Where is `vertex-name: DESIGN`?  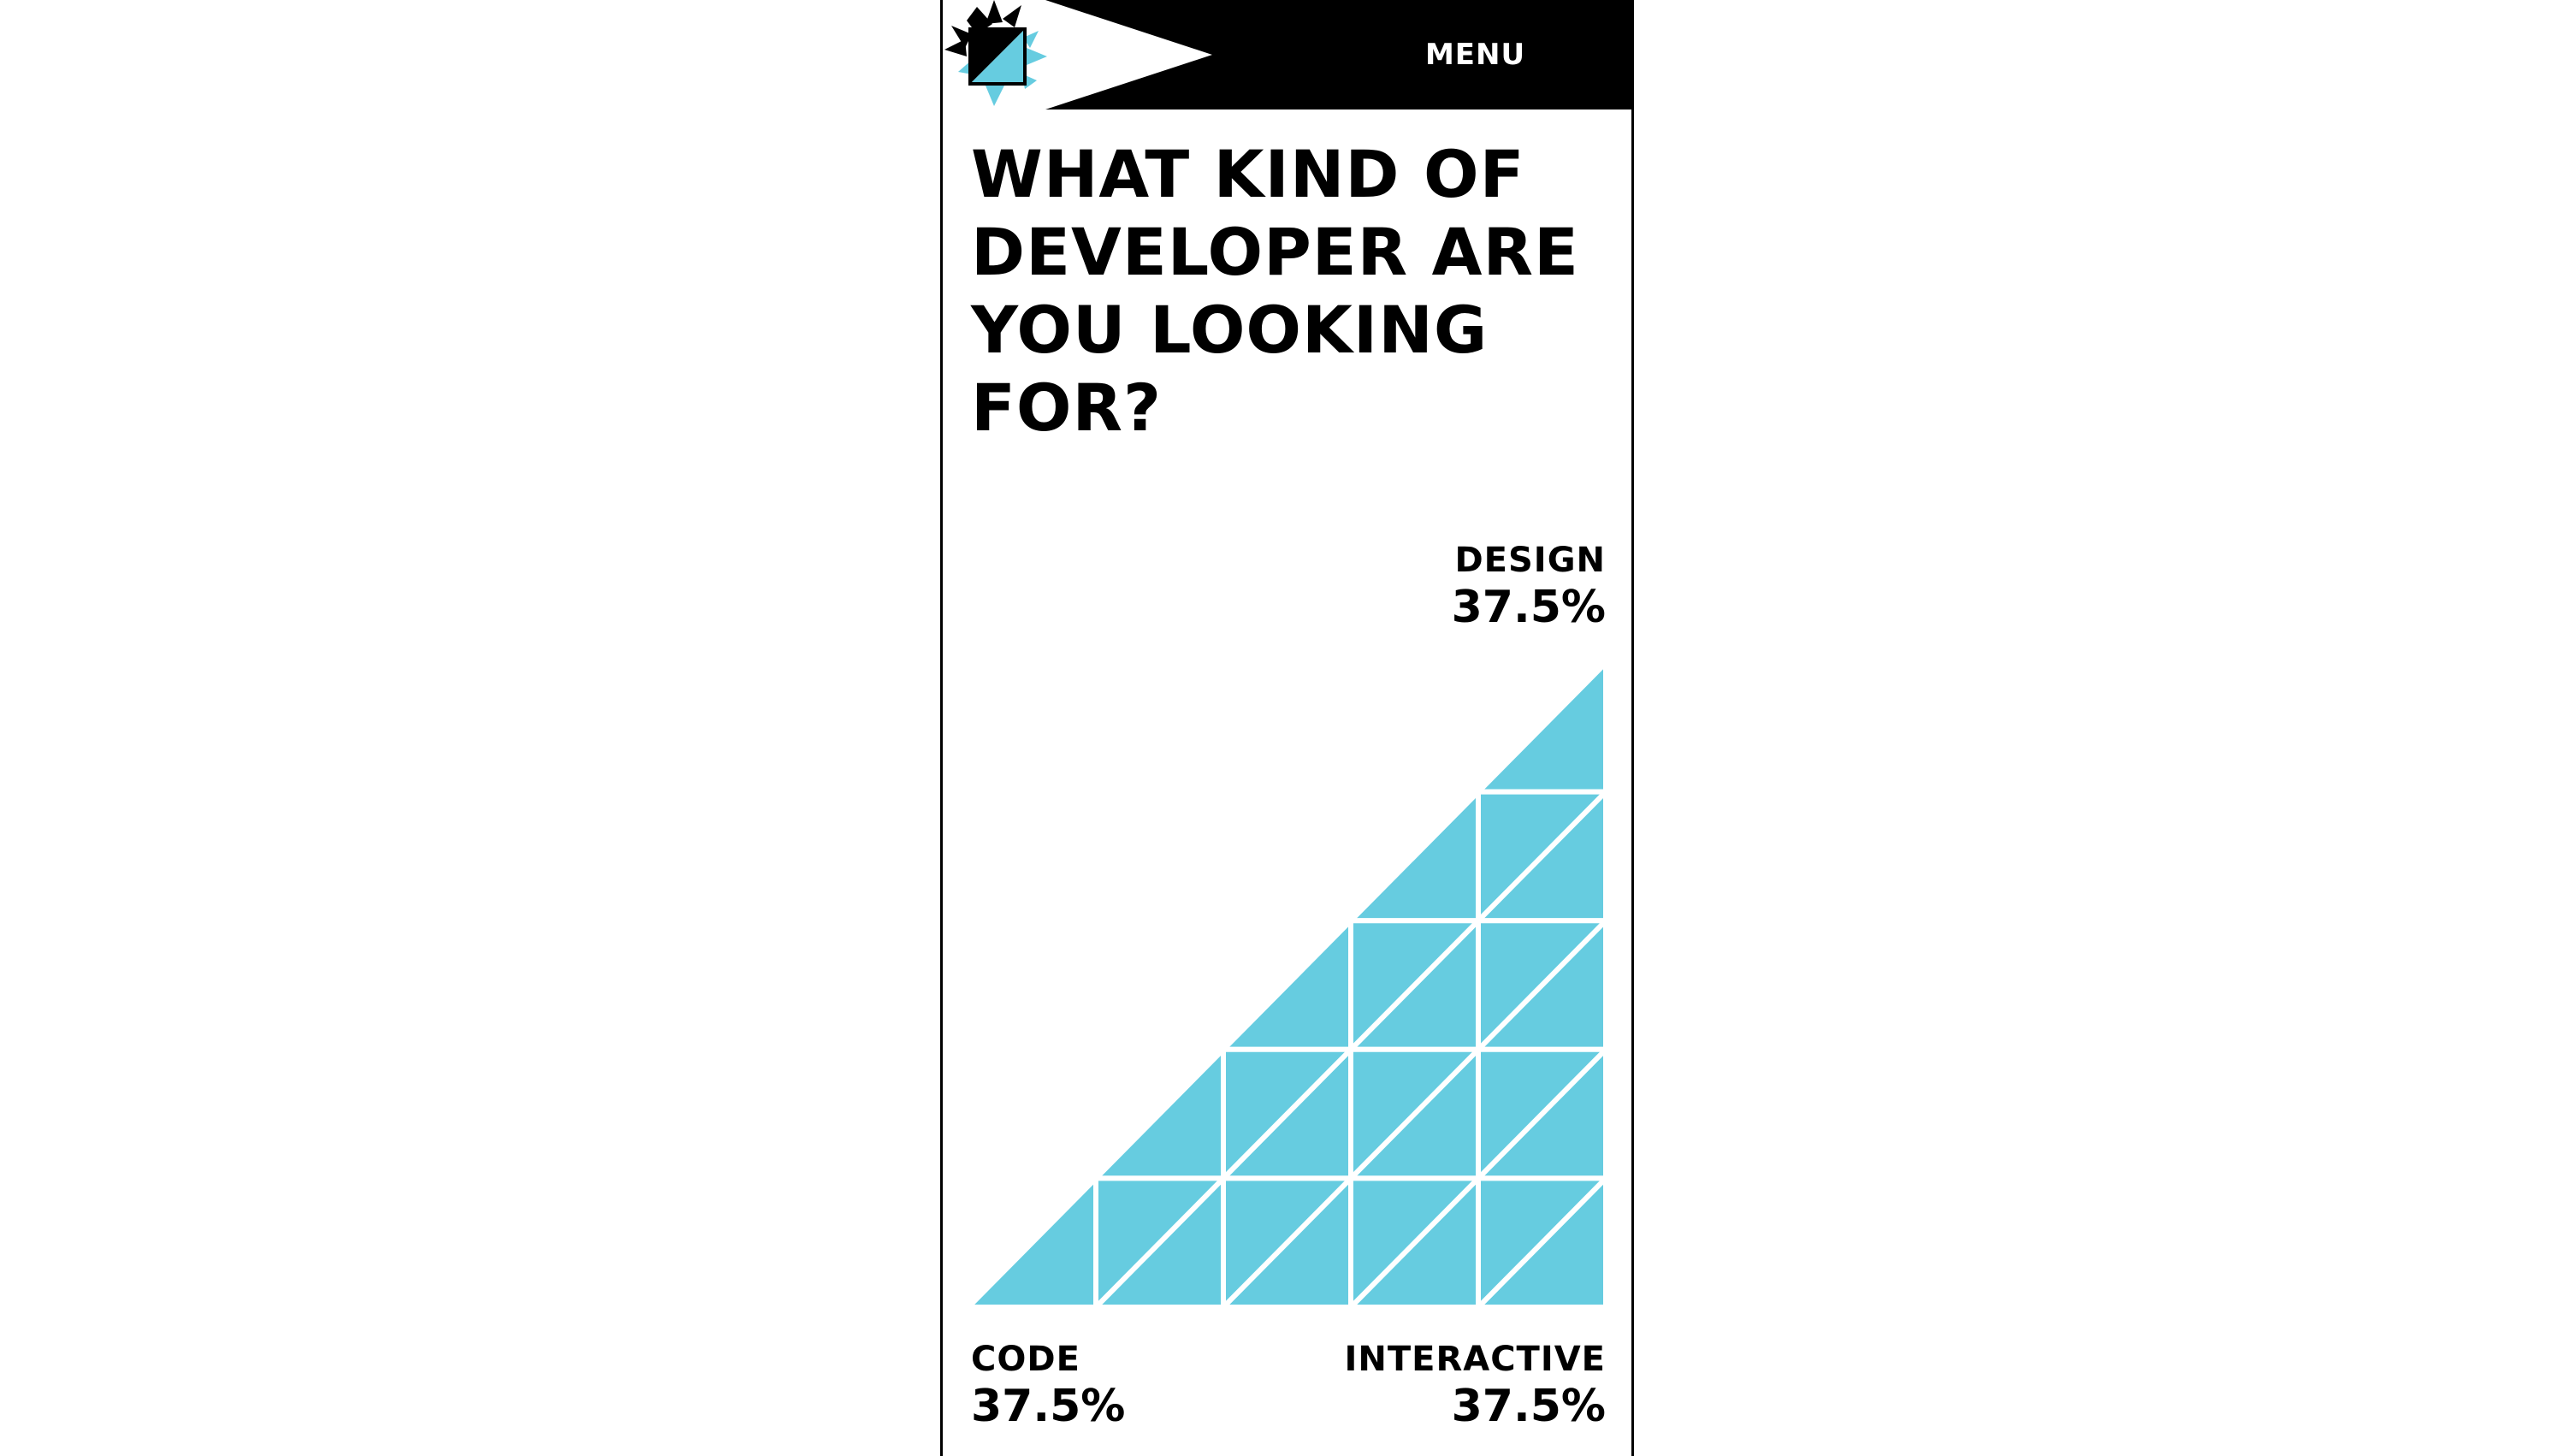 vertex-name: DESIGN is located at coordinates (1530, 560).